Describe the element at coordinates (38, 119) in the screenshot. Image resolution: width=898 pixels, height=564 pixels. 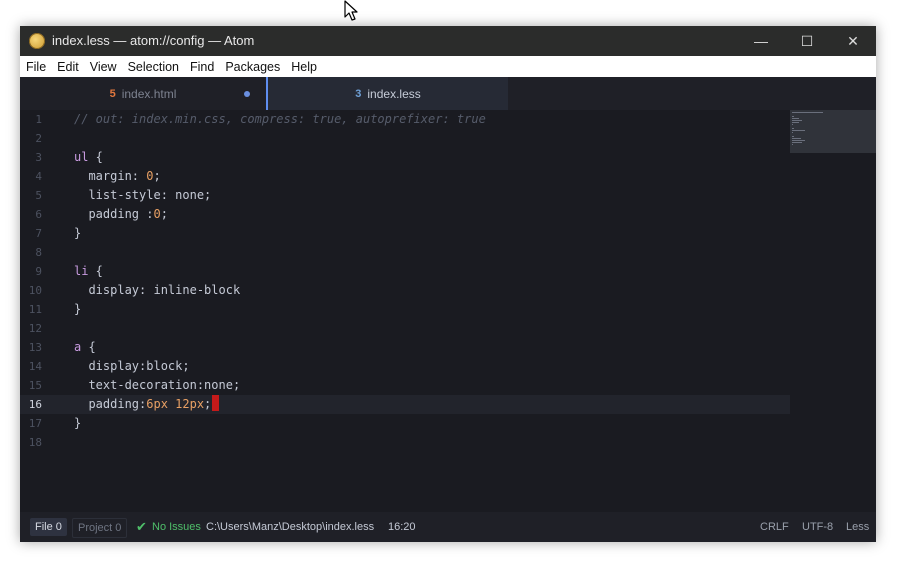
I see `line-number: 1` at that location.